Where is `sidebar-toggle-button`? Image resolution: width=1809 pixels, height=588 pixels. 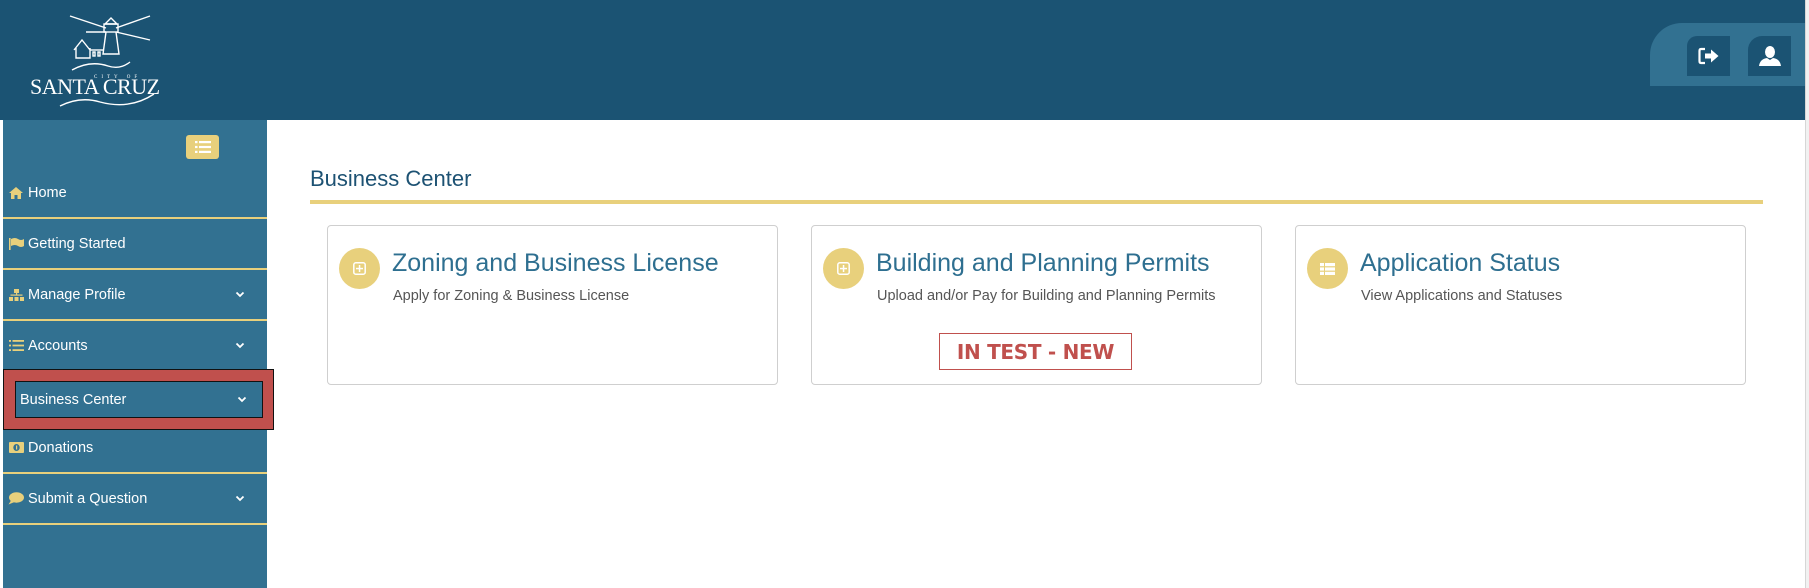 sidebar-toggle-button is located at coordinates (202, 147).